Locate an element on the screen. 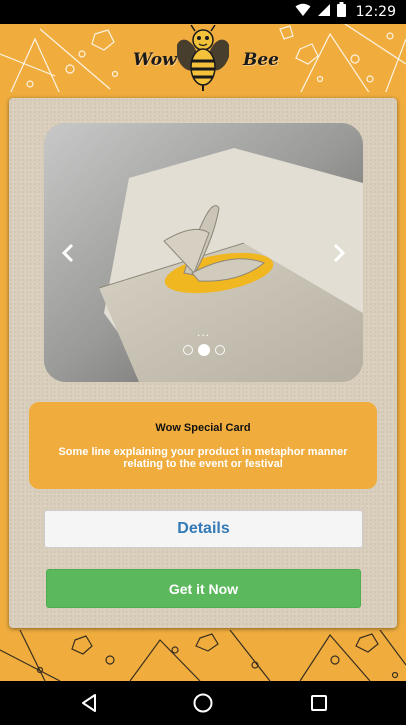 This screenshot has width=406, height=725. nav-back-button is located at coordinates (89, 703).